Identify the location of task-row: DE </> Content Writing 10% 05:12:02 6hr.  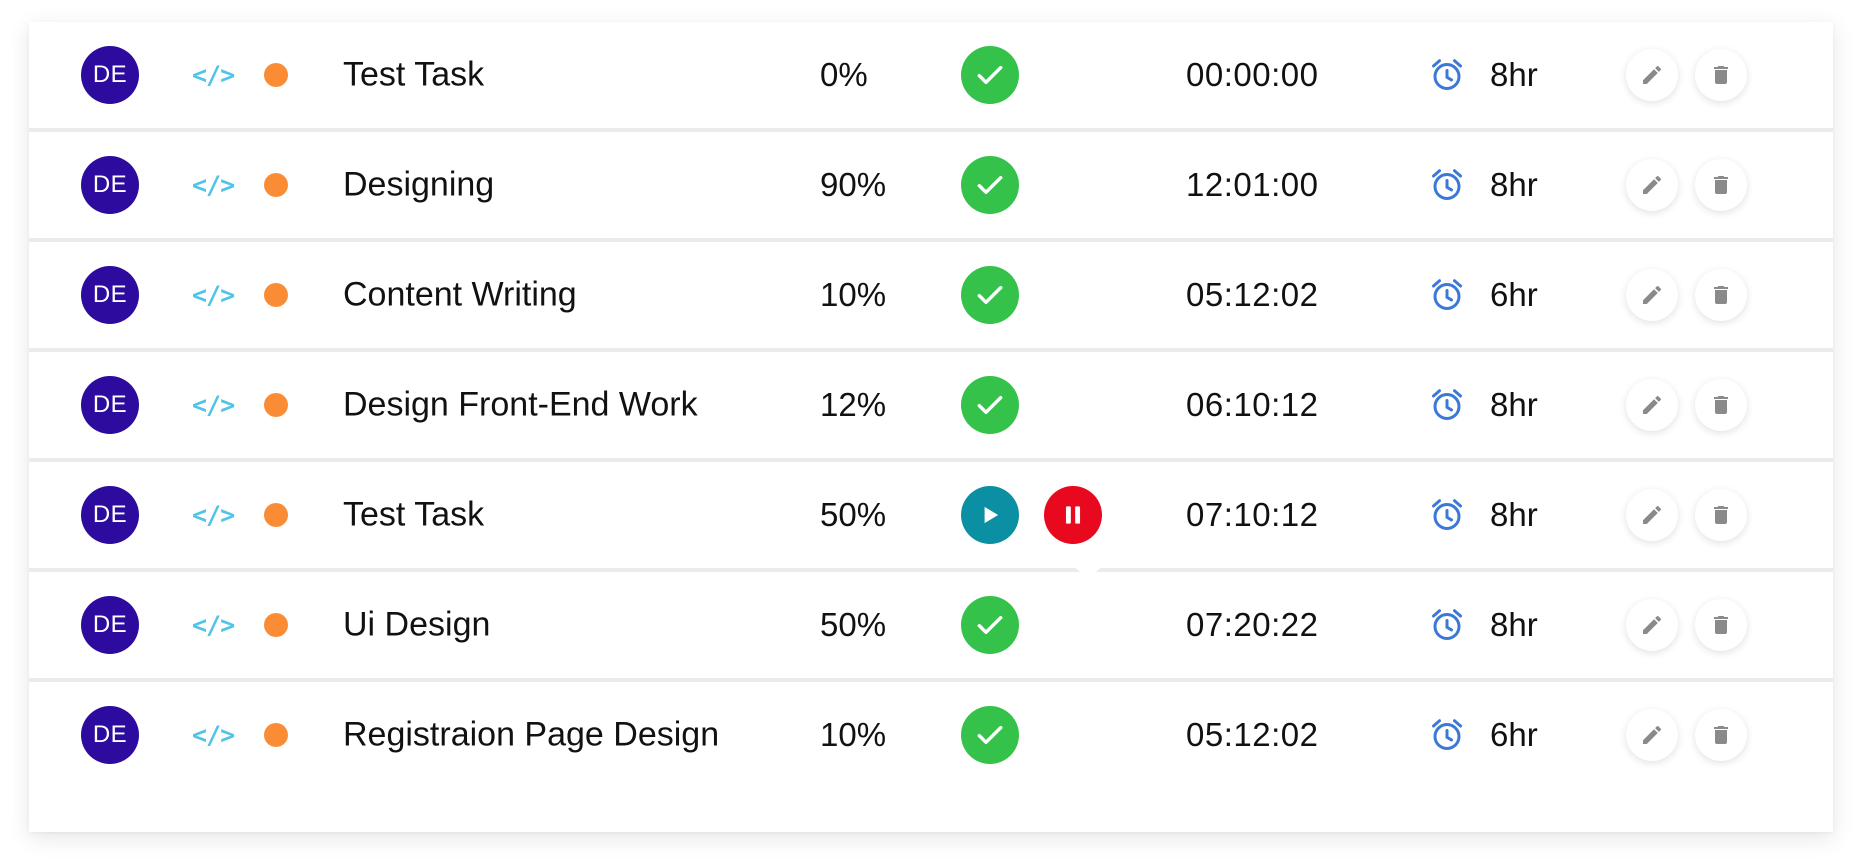
(931, 297).